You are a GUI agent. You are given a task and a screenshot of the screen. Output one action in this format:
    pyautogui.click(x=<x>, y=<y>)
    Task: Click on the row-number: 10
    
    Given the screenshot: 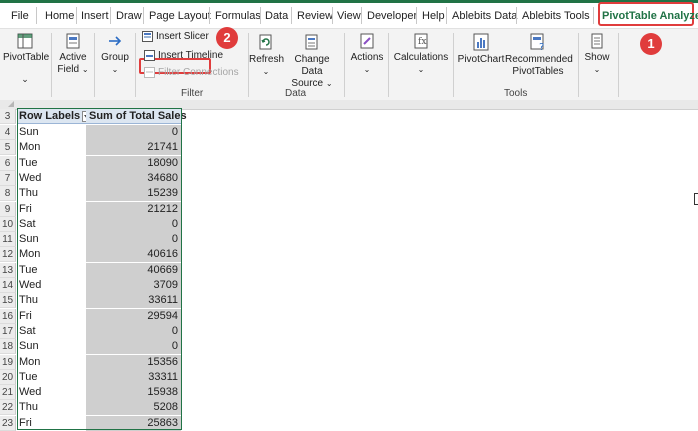 What is the action you would take?
    pyautogui.click(x=8, y=224)
    